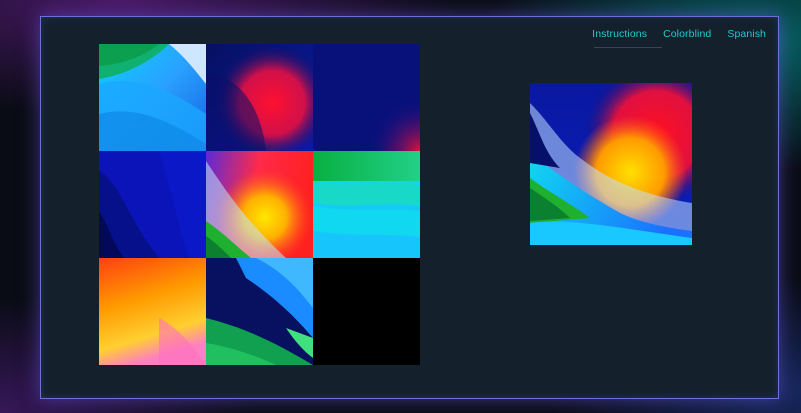  I want to click on top-nav: Instructions Colorblind Spanish, so click(679, 34).